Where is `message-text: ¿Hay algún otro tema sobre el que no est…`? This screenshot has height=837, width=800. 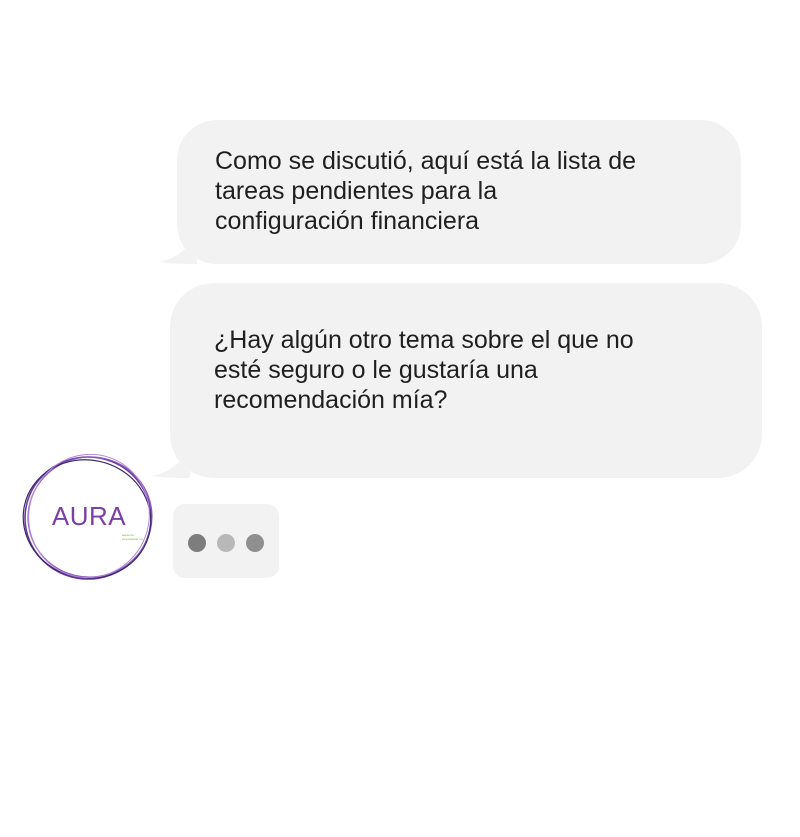 message-text: ¿Hay algún otro tema sobre el que no est… is located at coordinates (424, 370).